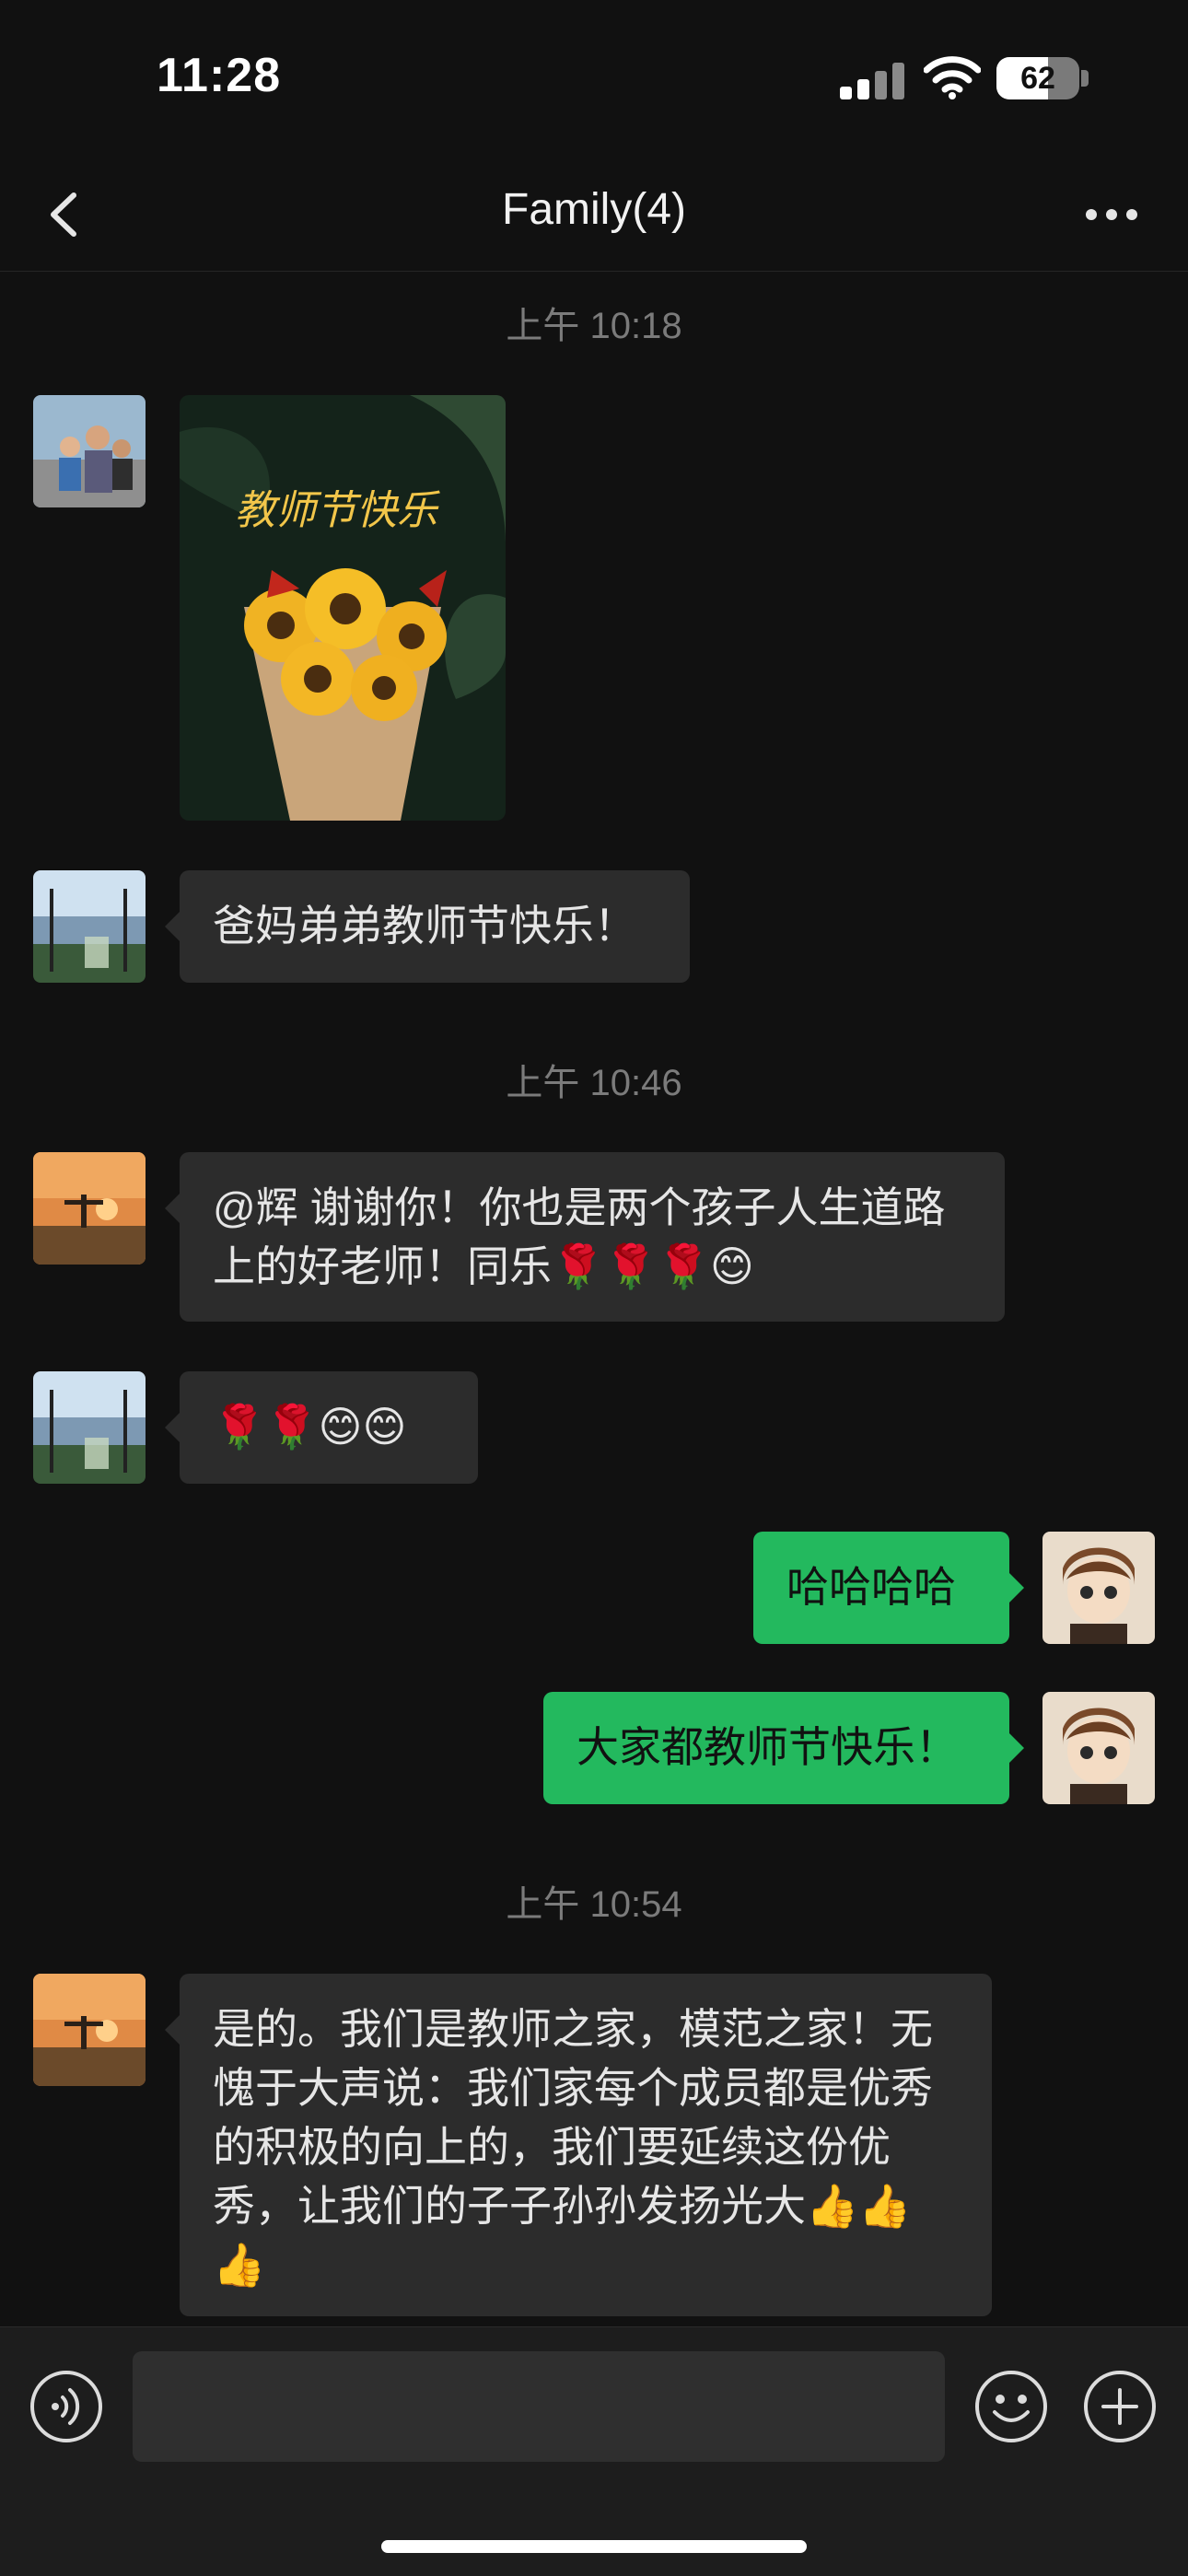 The height and width of the screenshot is (2576, 1188). I want to click on plus-icon, so click(1120, 2406).